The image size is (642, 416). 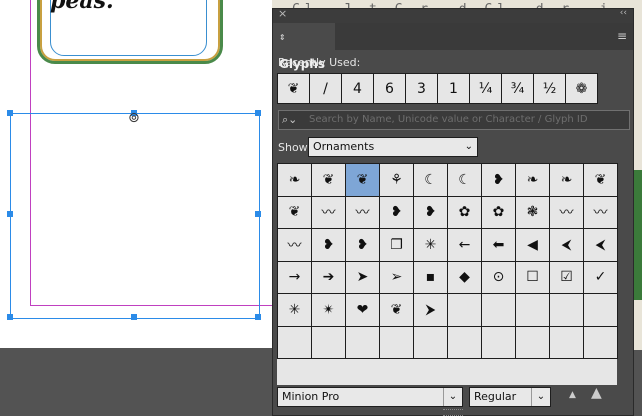 I want to click on glyph-cell: ✓, so click(x=600, y=277).